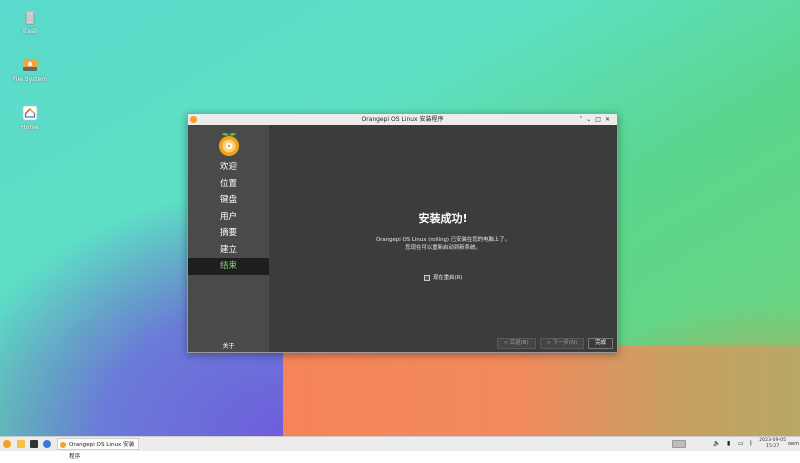 The height and width of the screenshot is (463, 800). What do you see at coordinates (793, 444) in the screenshot?
I see `user-name: oem` at bounding box center [793, 444].